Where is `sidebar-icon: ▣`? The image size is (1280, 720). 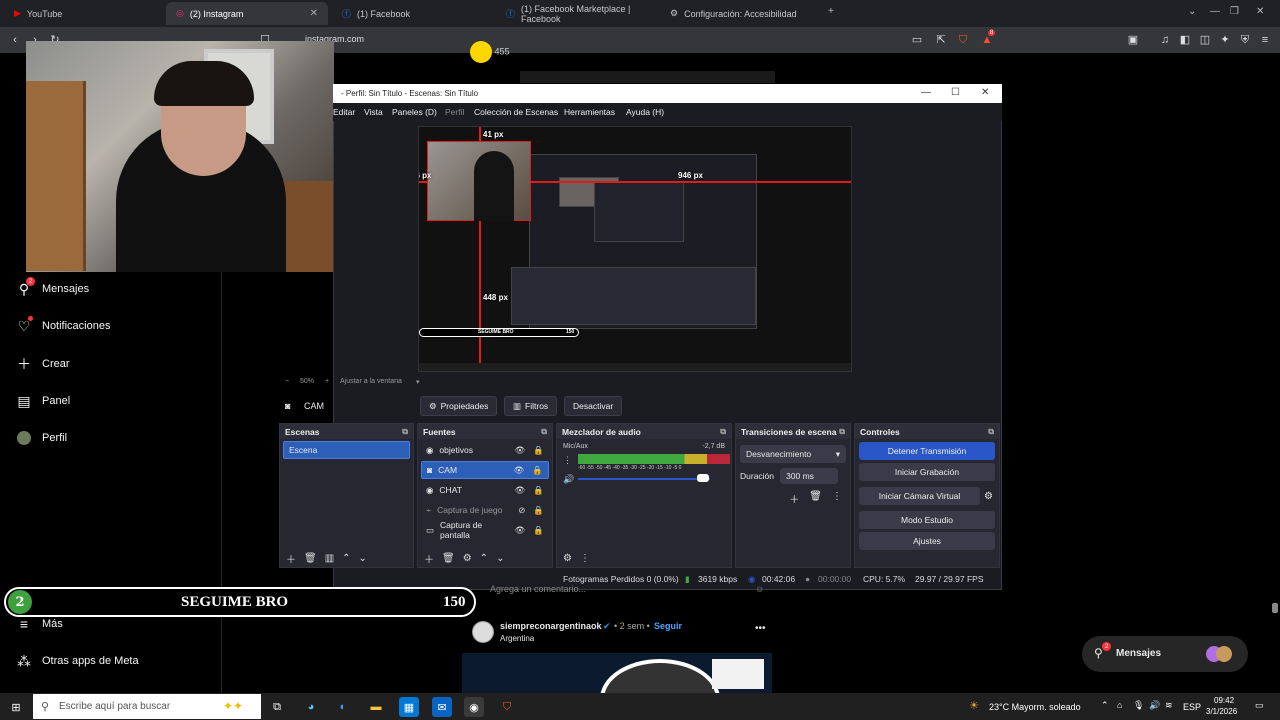
sidebar-icon: ▣ is located at coordinates (1133, 40).